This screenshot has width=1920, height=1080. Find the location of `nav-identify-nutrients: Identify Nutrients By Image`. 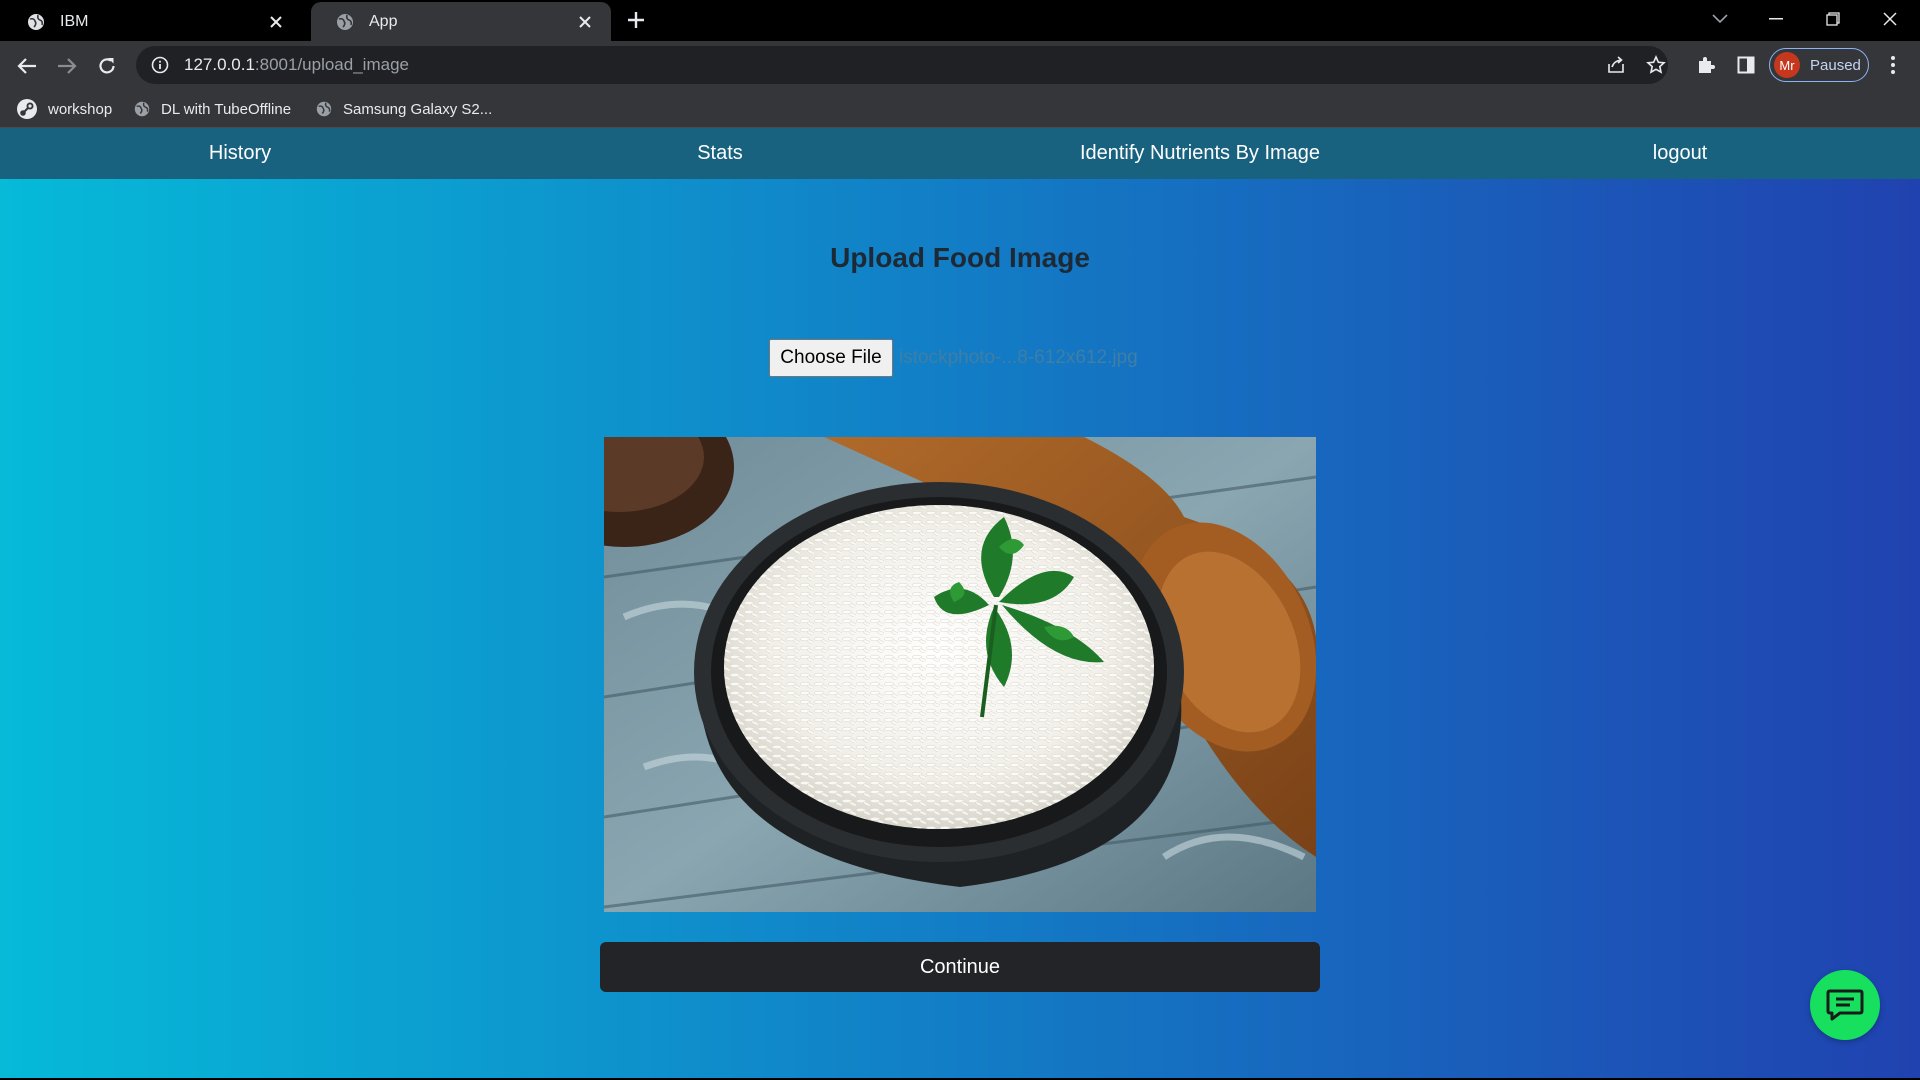

nav-identify-nutrients: Identify Nutrients By Image is located at coordinates (1200, 153).